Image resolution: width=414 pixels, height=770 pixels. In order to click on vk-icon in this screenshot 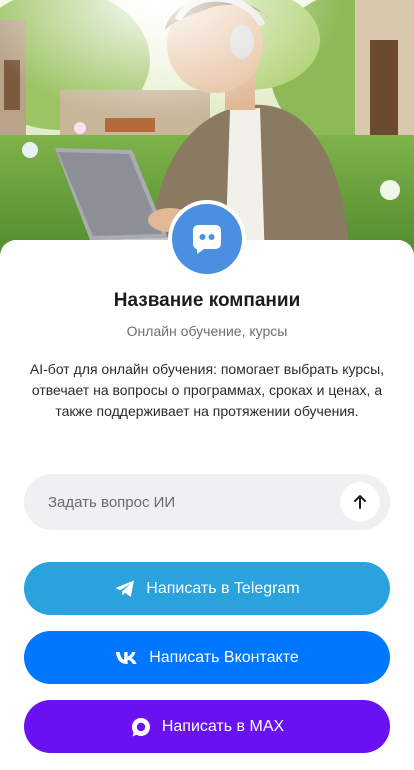, I will do `click(127, 658)`.